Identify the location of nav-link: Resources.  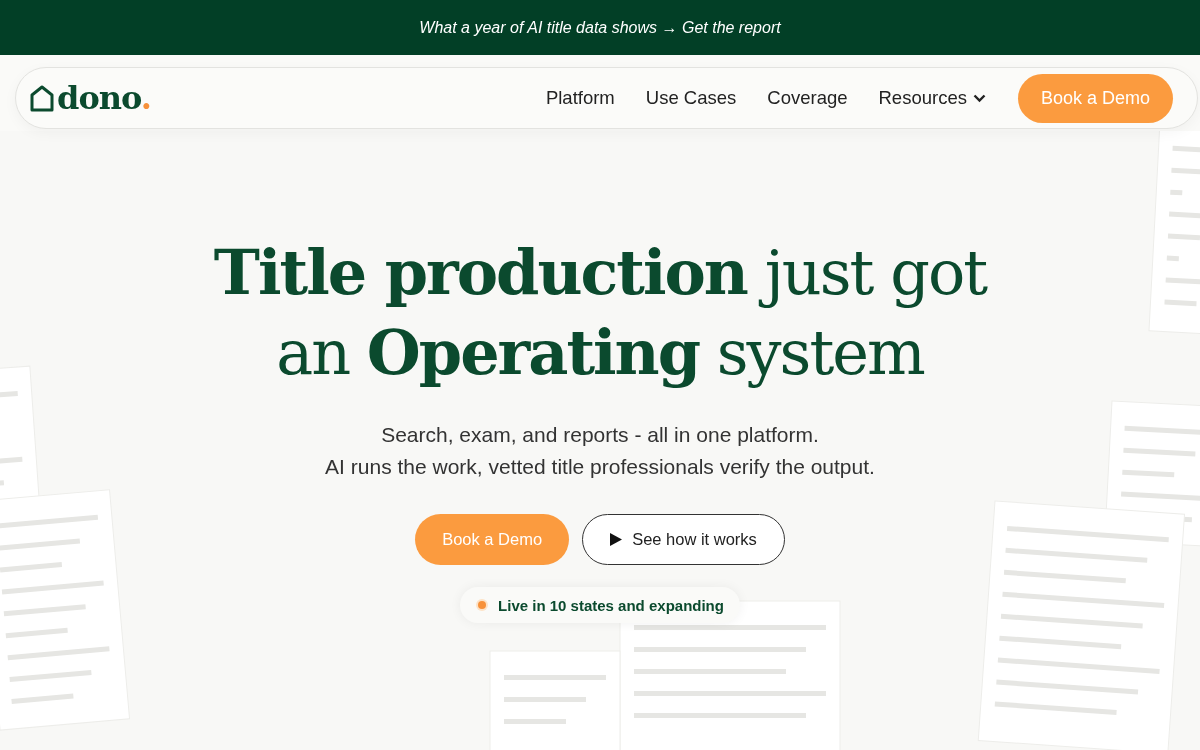
(932, 98).